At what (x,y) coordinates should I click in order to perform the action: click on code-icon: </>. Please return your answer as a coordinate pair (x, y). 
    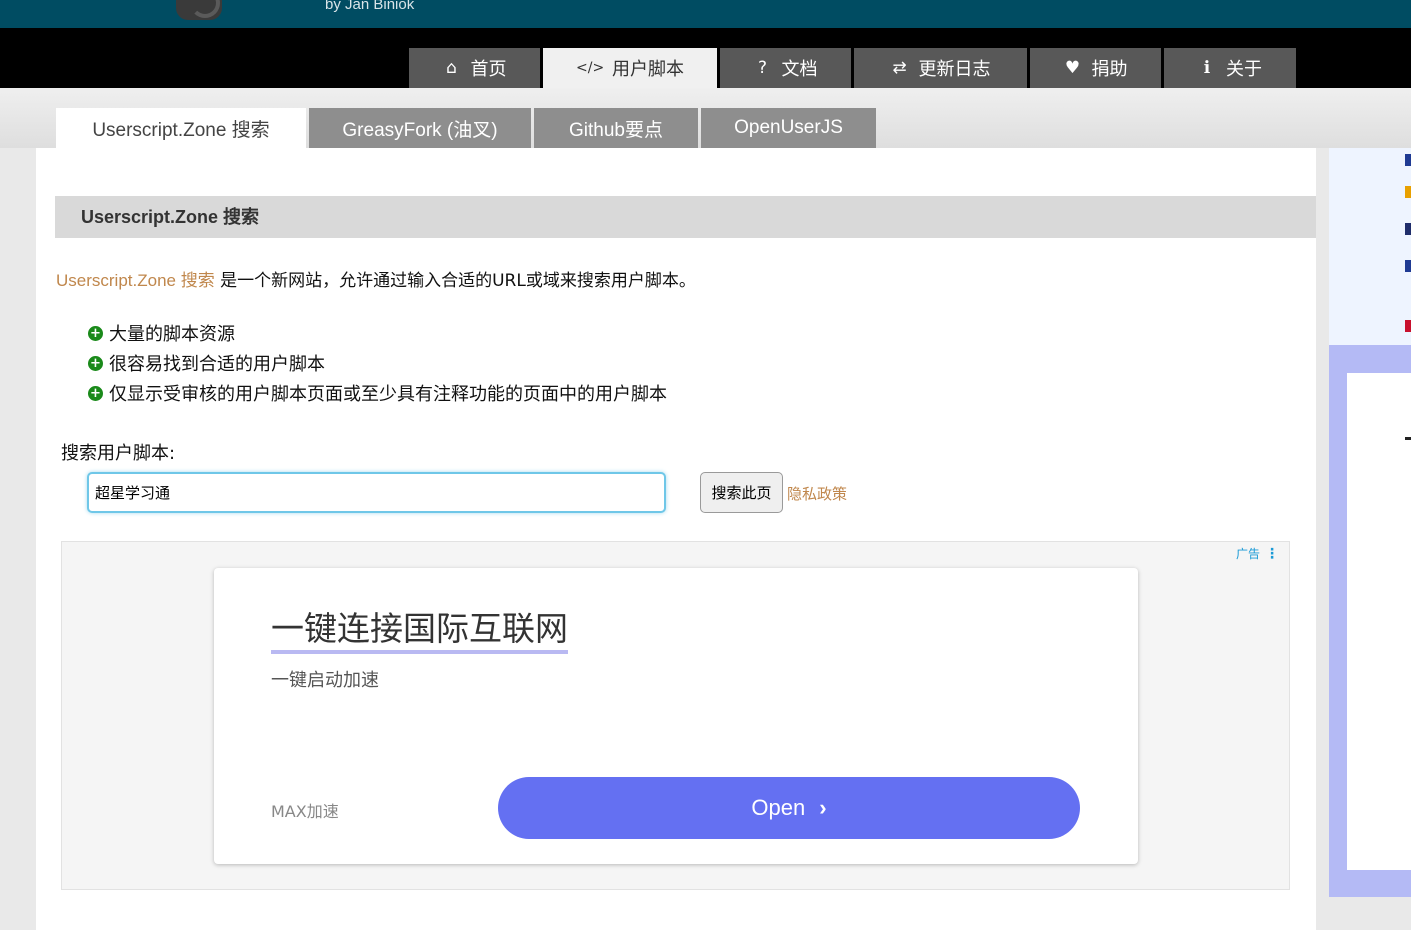
    Looking at the image, I should click on (590, 68).